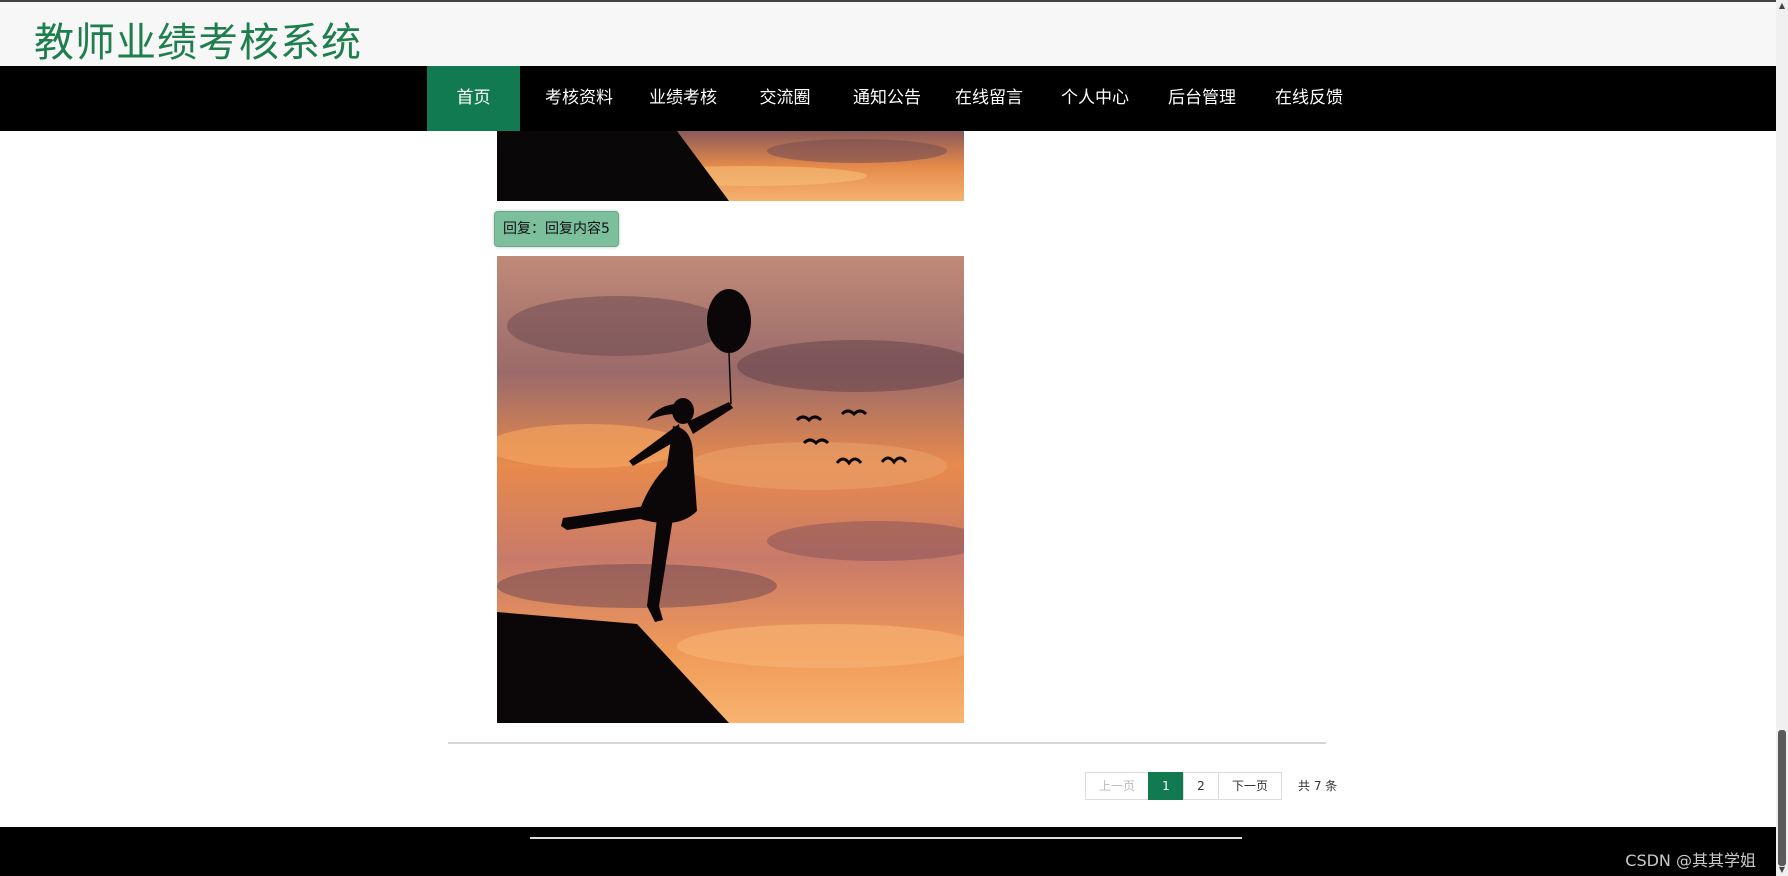 Image resolution: width=1788 pixels, height=876 pixels. I want to click on footer-divider, so click(886, 838).